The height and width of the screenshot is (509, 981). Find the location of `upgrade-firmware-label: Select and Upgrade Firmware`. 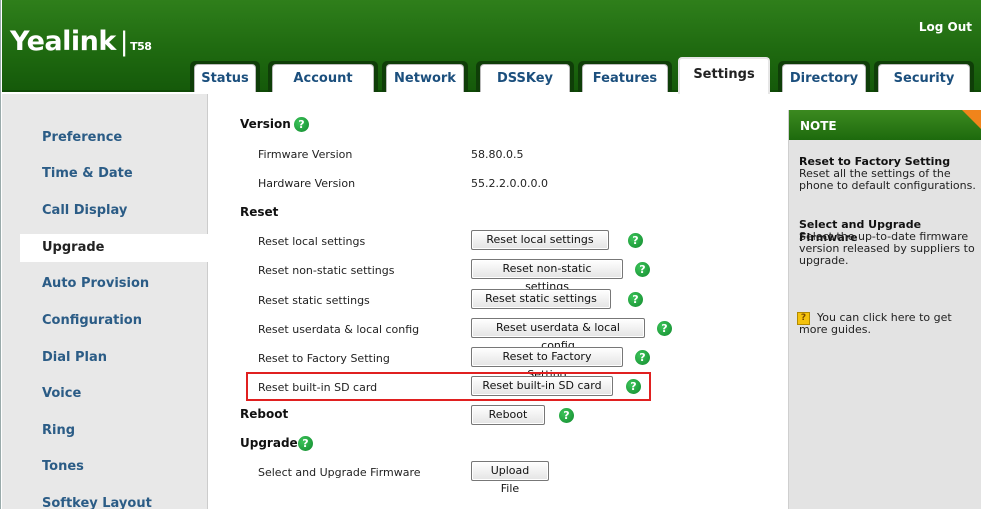

upgrade-firmware-label: Select and Upgrade Firmware is located at coordinates (339, 472).